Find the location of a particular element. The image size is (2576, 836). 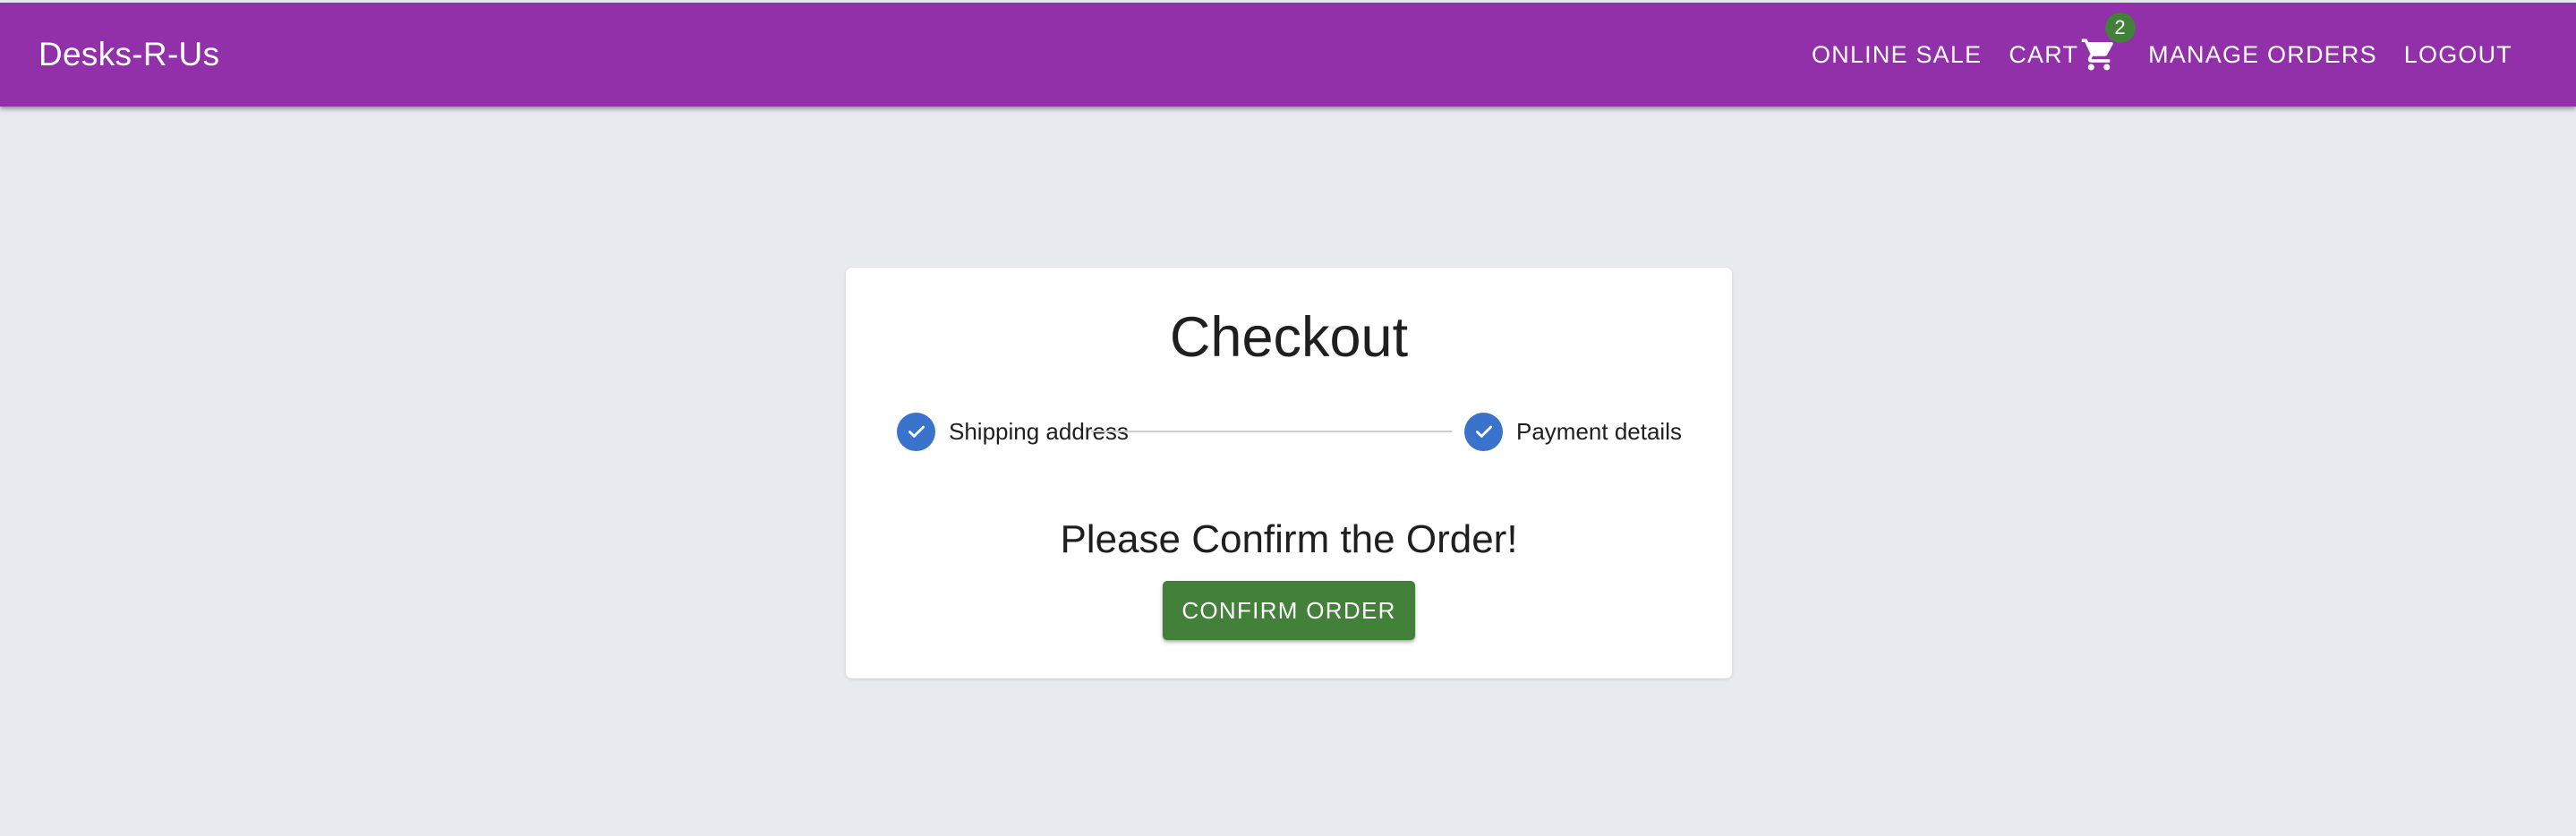

step-label: Payment details is located at coordinates (1599, 431).